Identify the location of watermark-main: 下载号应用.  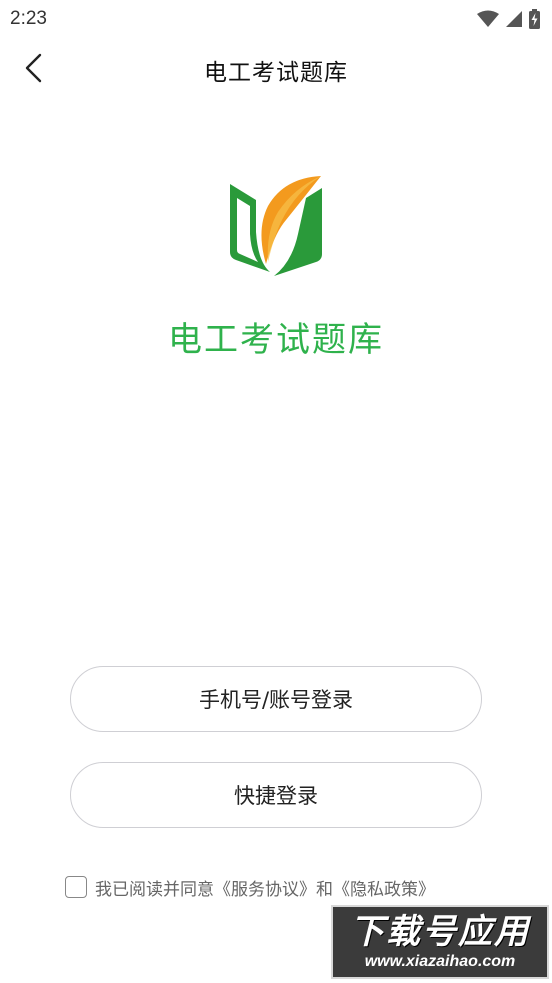
(440, 932).